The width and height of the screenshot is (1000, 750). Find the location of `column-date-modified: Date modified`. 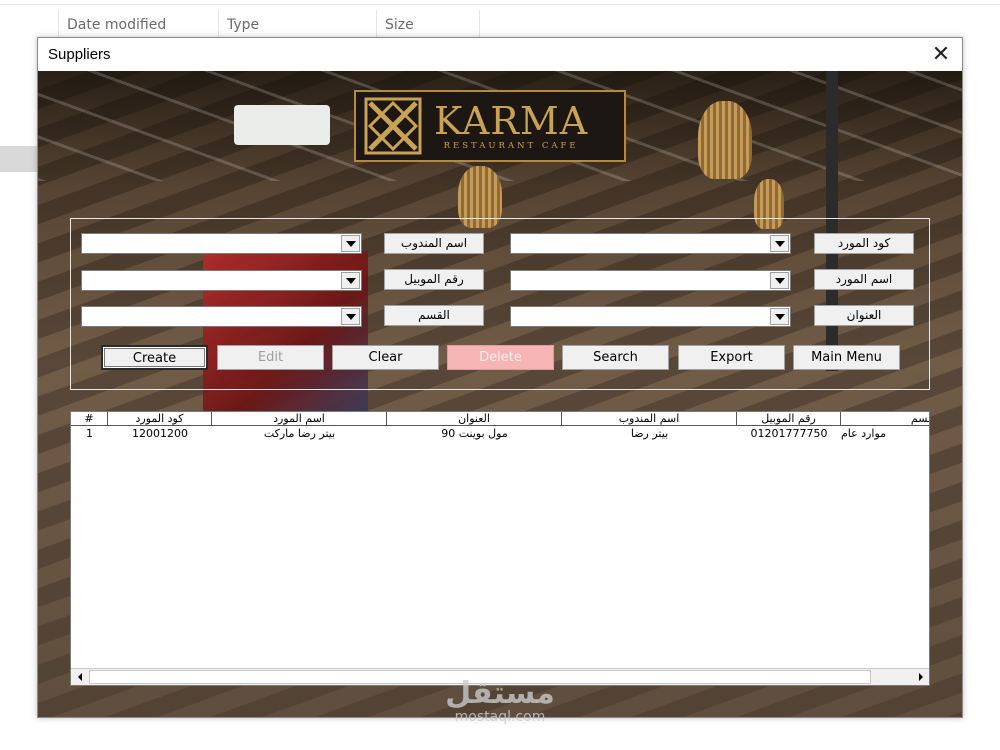

column-date-modified: Date modified is located at coordinates (138, 24).